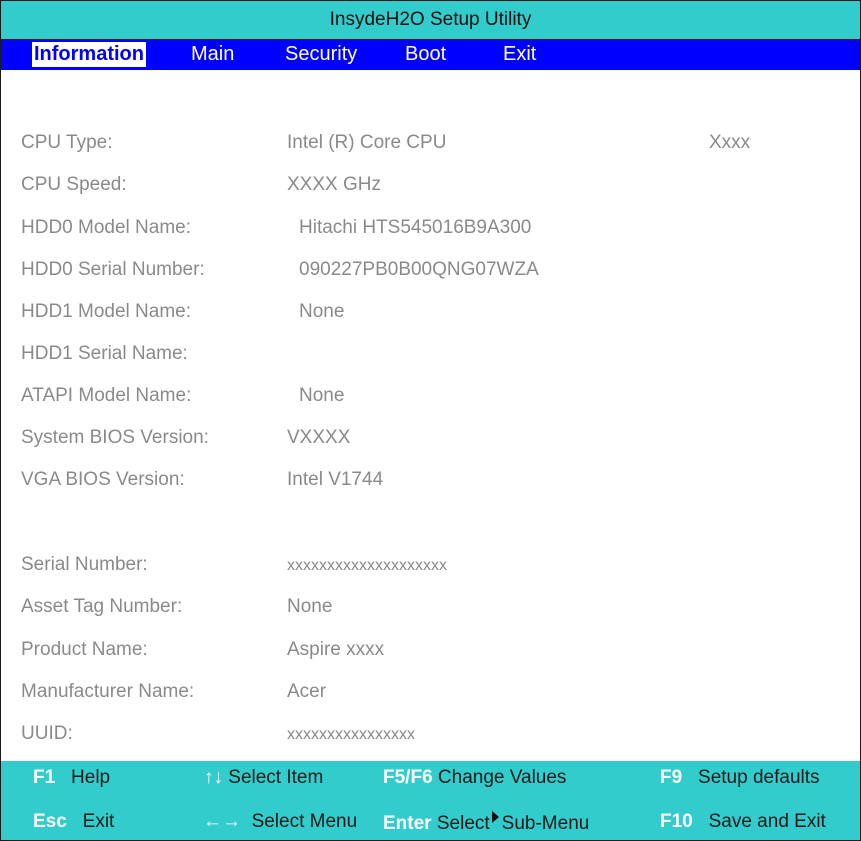 Image resolution: width=861 pixels, height=841 pixels. What do you see at coordinates (463, 823) in the screenshot?
I see `select-text: Select` at bounding box center [463, 823].